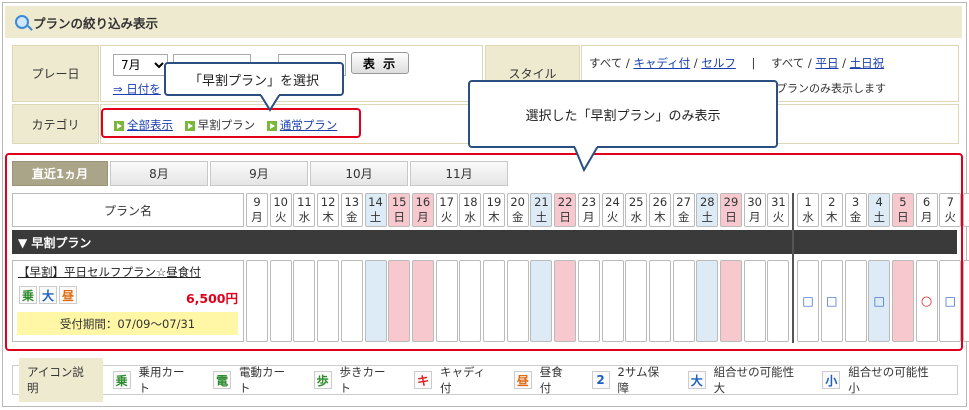  What do you see at coordinates (903, 202) in the screenshot?
I see `day-number: 5` at bounding box center [903, 202].